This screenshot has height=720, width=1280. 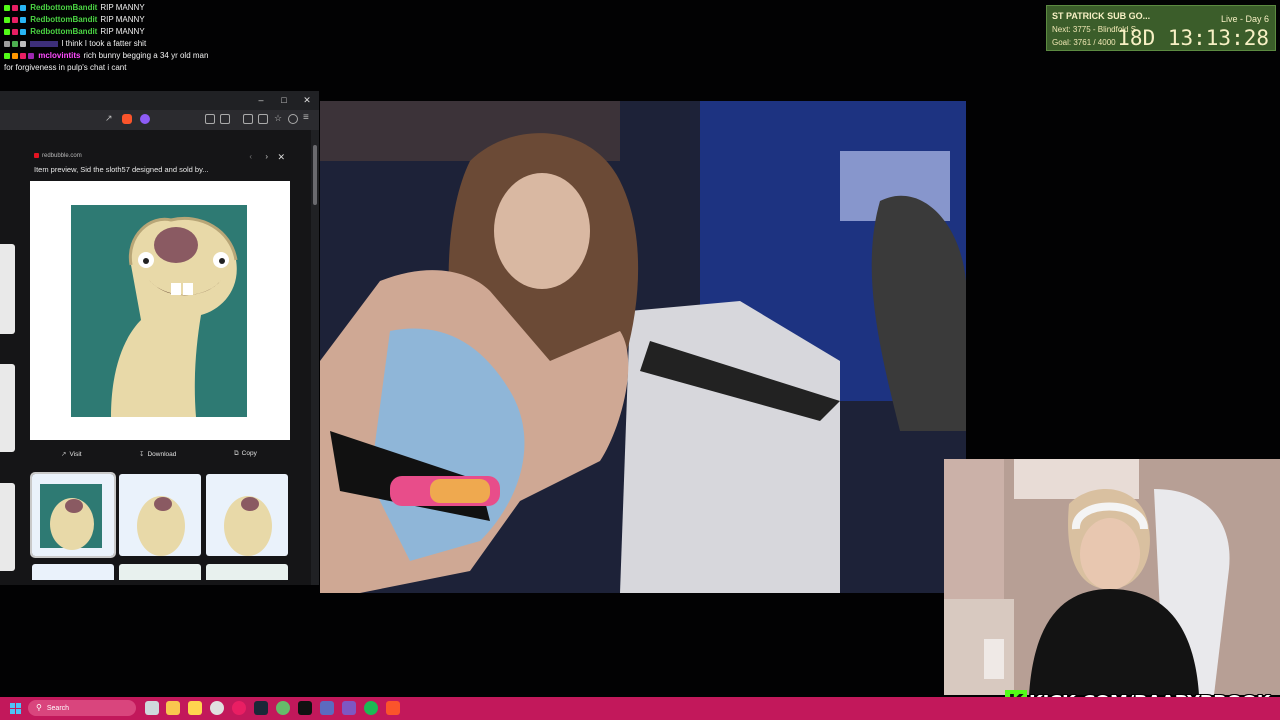 I want to click on sloth-image, so click(x=159, y=311).